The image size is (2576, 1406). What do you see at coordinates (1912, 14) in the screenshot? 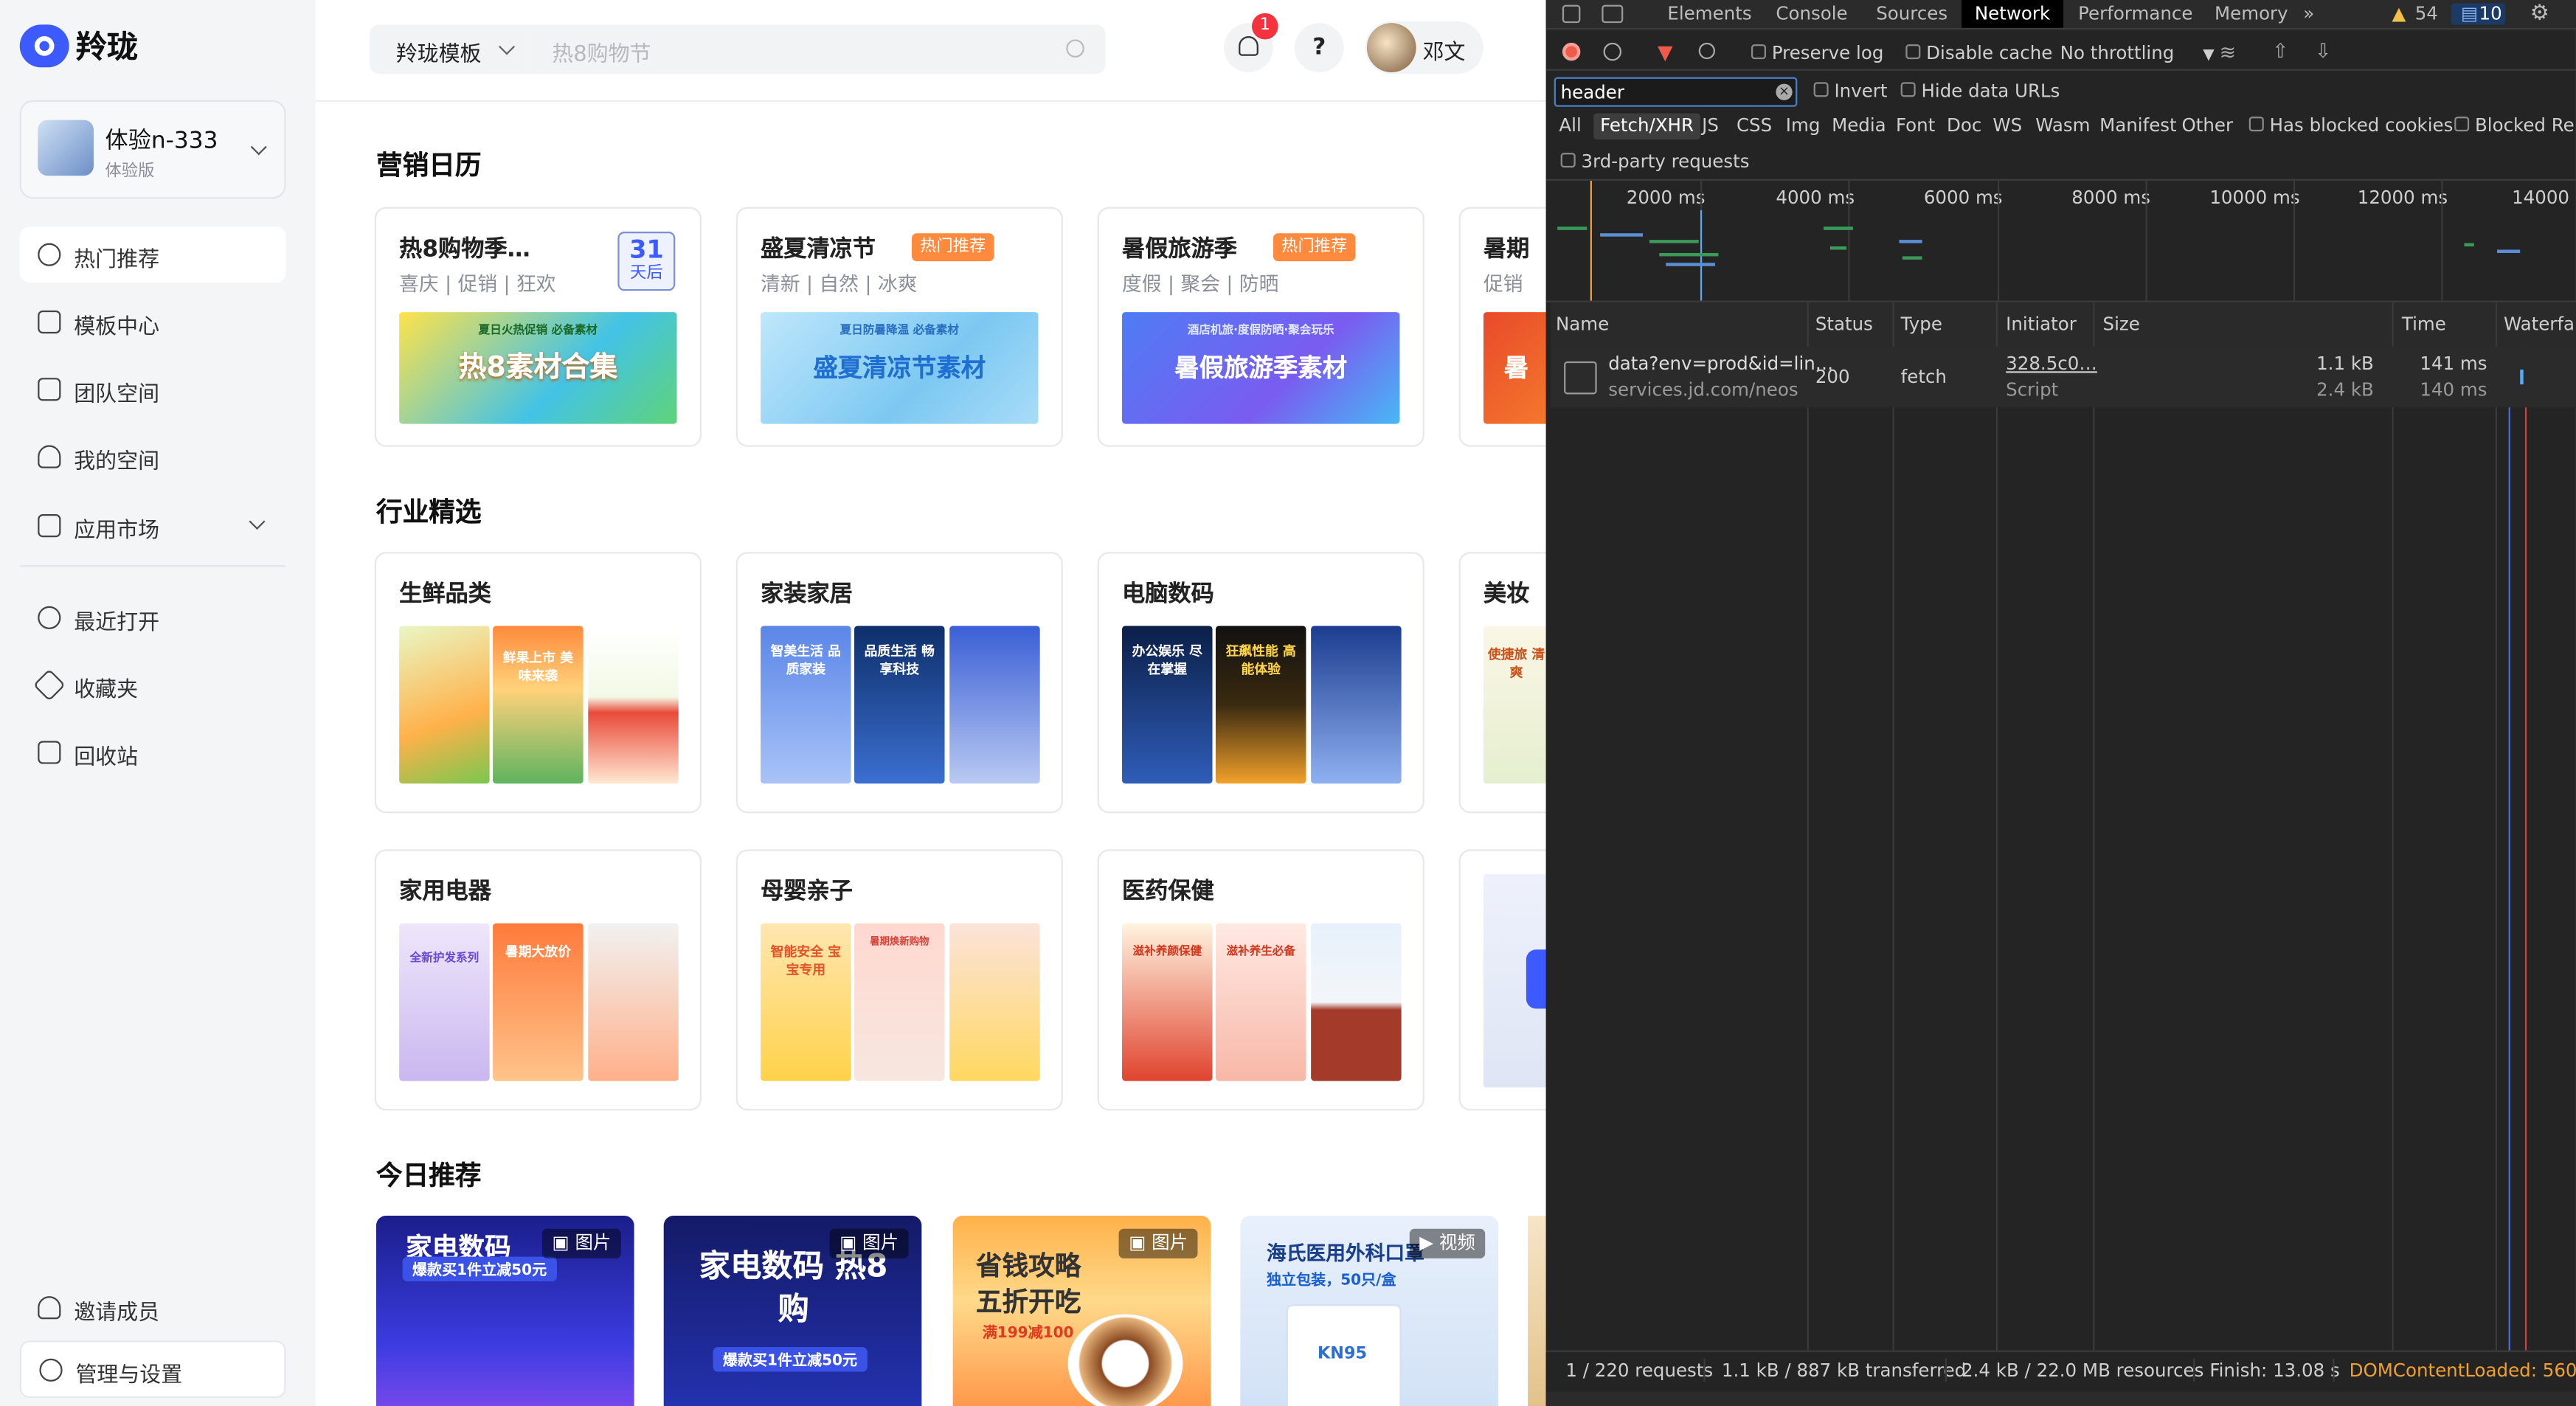
I see `tab-sources: Sources` at bounding box center [1912, 14].